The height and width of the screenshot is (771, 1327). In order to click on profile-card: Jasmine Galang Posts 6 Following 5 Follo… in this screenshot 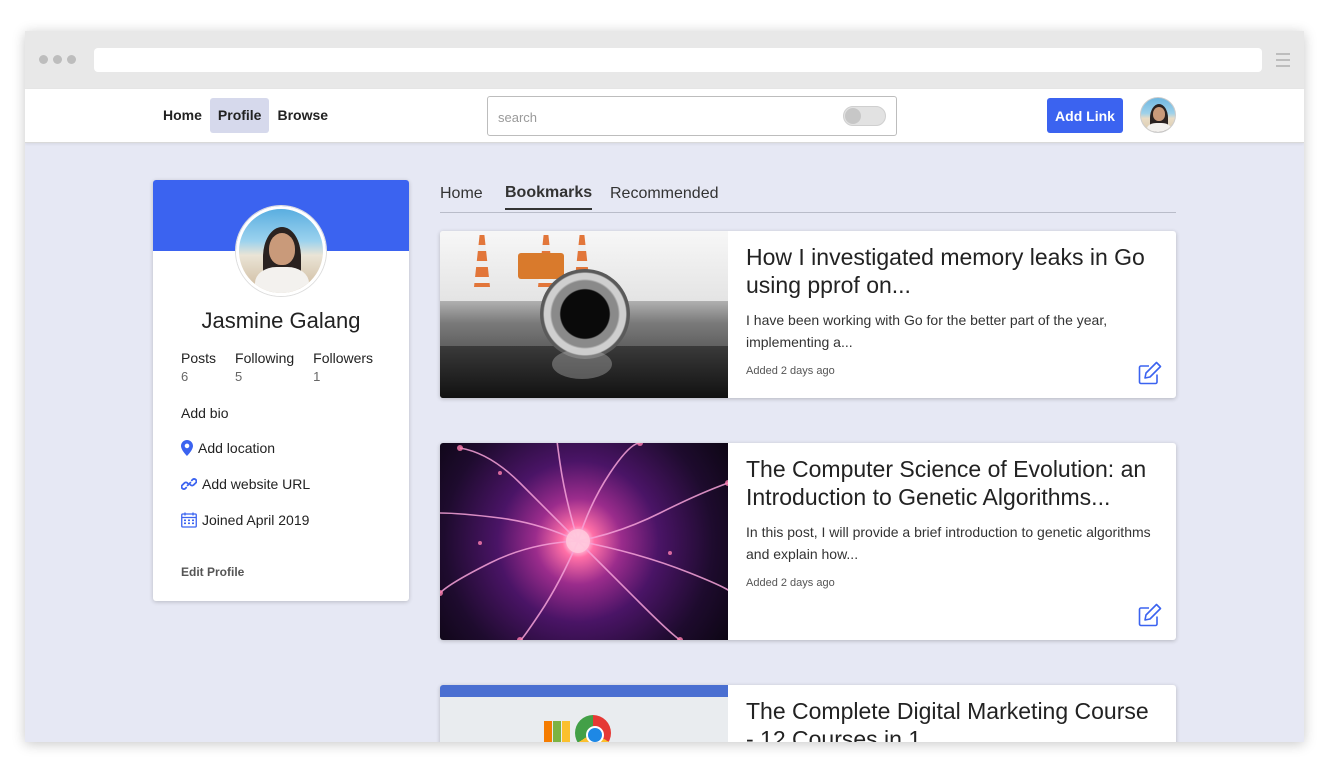, I will do `click(281, 390)`.